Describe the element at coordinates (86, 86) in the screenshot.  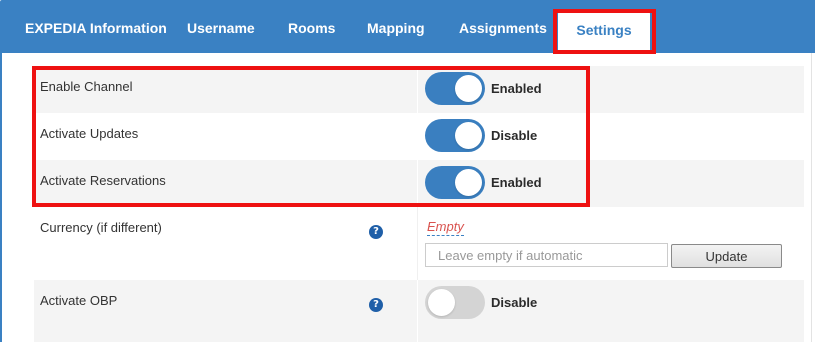
I see `setting-label: Enable Channel` at that location.